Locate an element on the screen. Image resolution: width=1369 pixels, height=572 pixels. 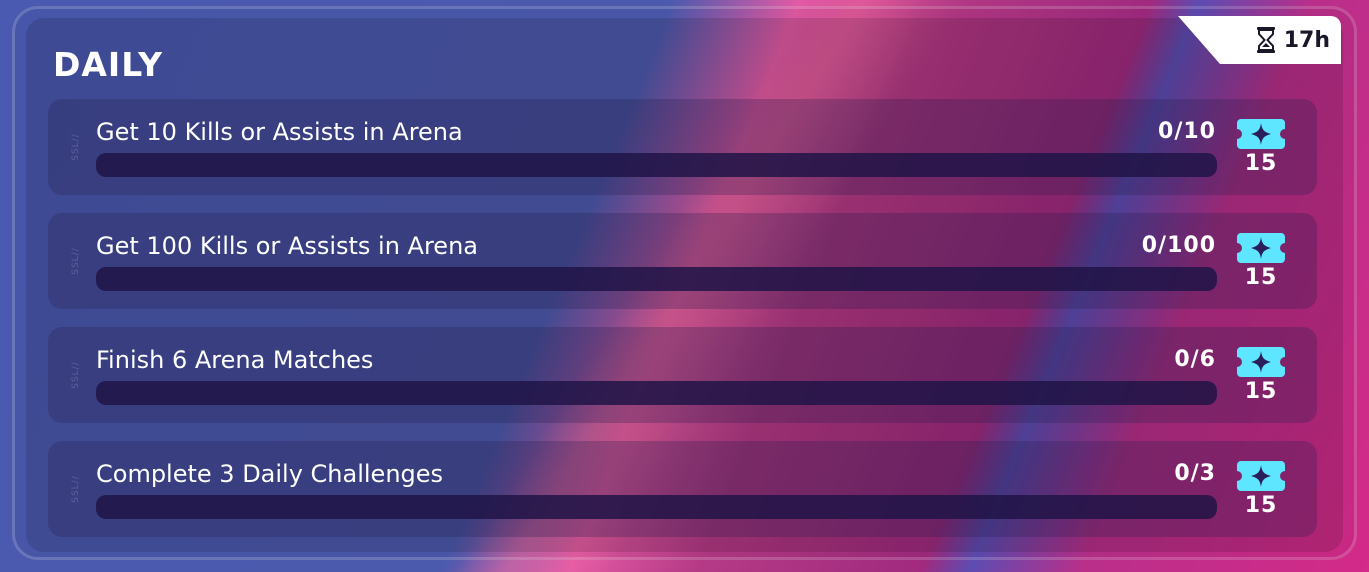
quest-progress-text: 0/100 is located at coordinates (1178, 245).